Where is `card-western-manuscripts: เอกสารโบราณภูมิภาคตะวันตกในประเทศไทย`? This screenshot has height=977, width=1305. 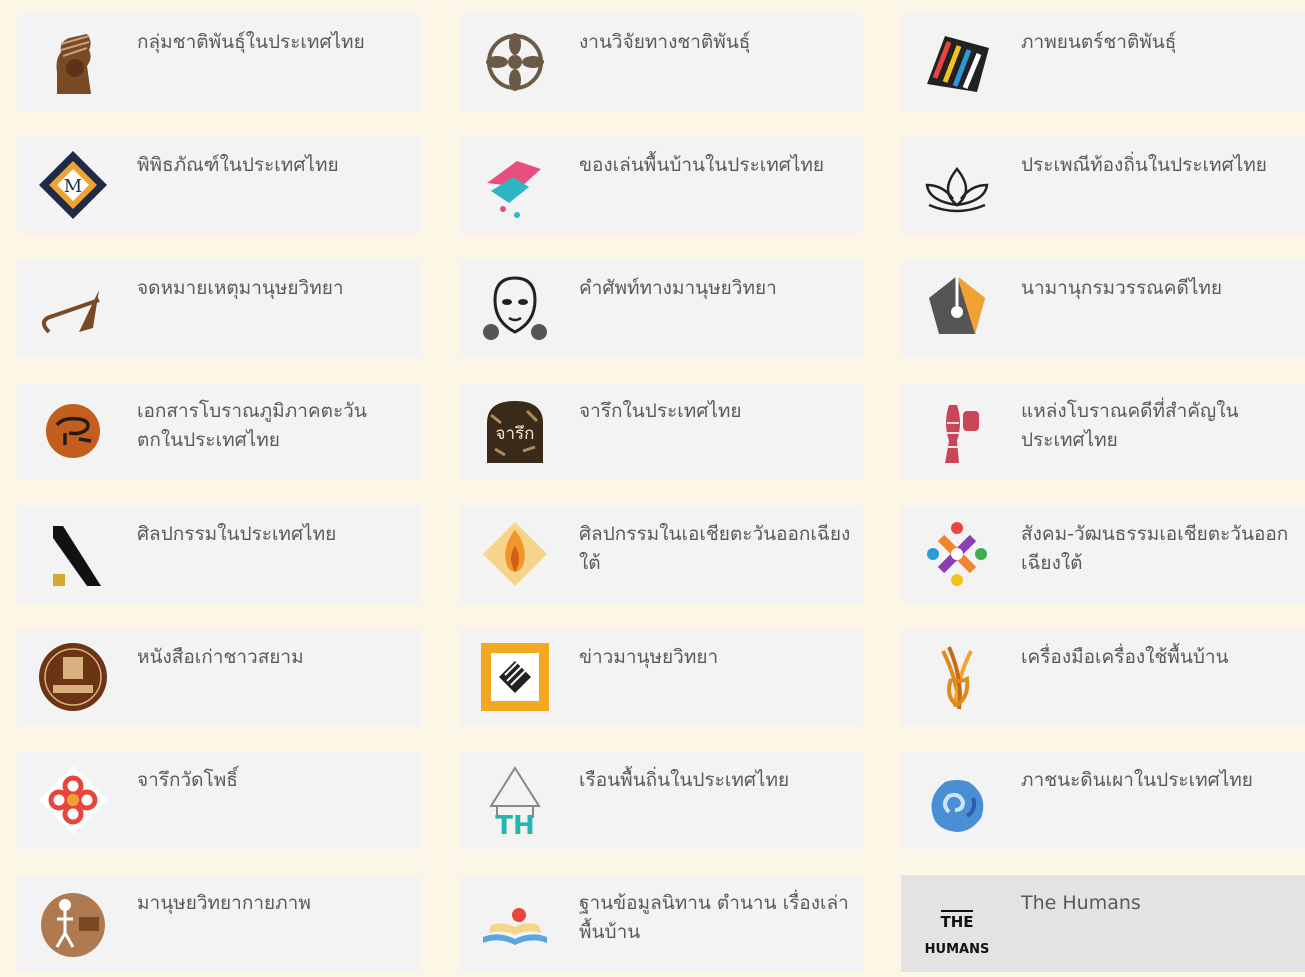
card-western-manuscripts: เอกสารโบราณภูมิภาคตะวันตกในประเทศไทย is located at coordinates (219, 431).